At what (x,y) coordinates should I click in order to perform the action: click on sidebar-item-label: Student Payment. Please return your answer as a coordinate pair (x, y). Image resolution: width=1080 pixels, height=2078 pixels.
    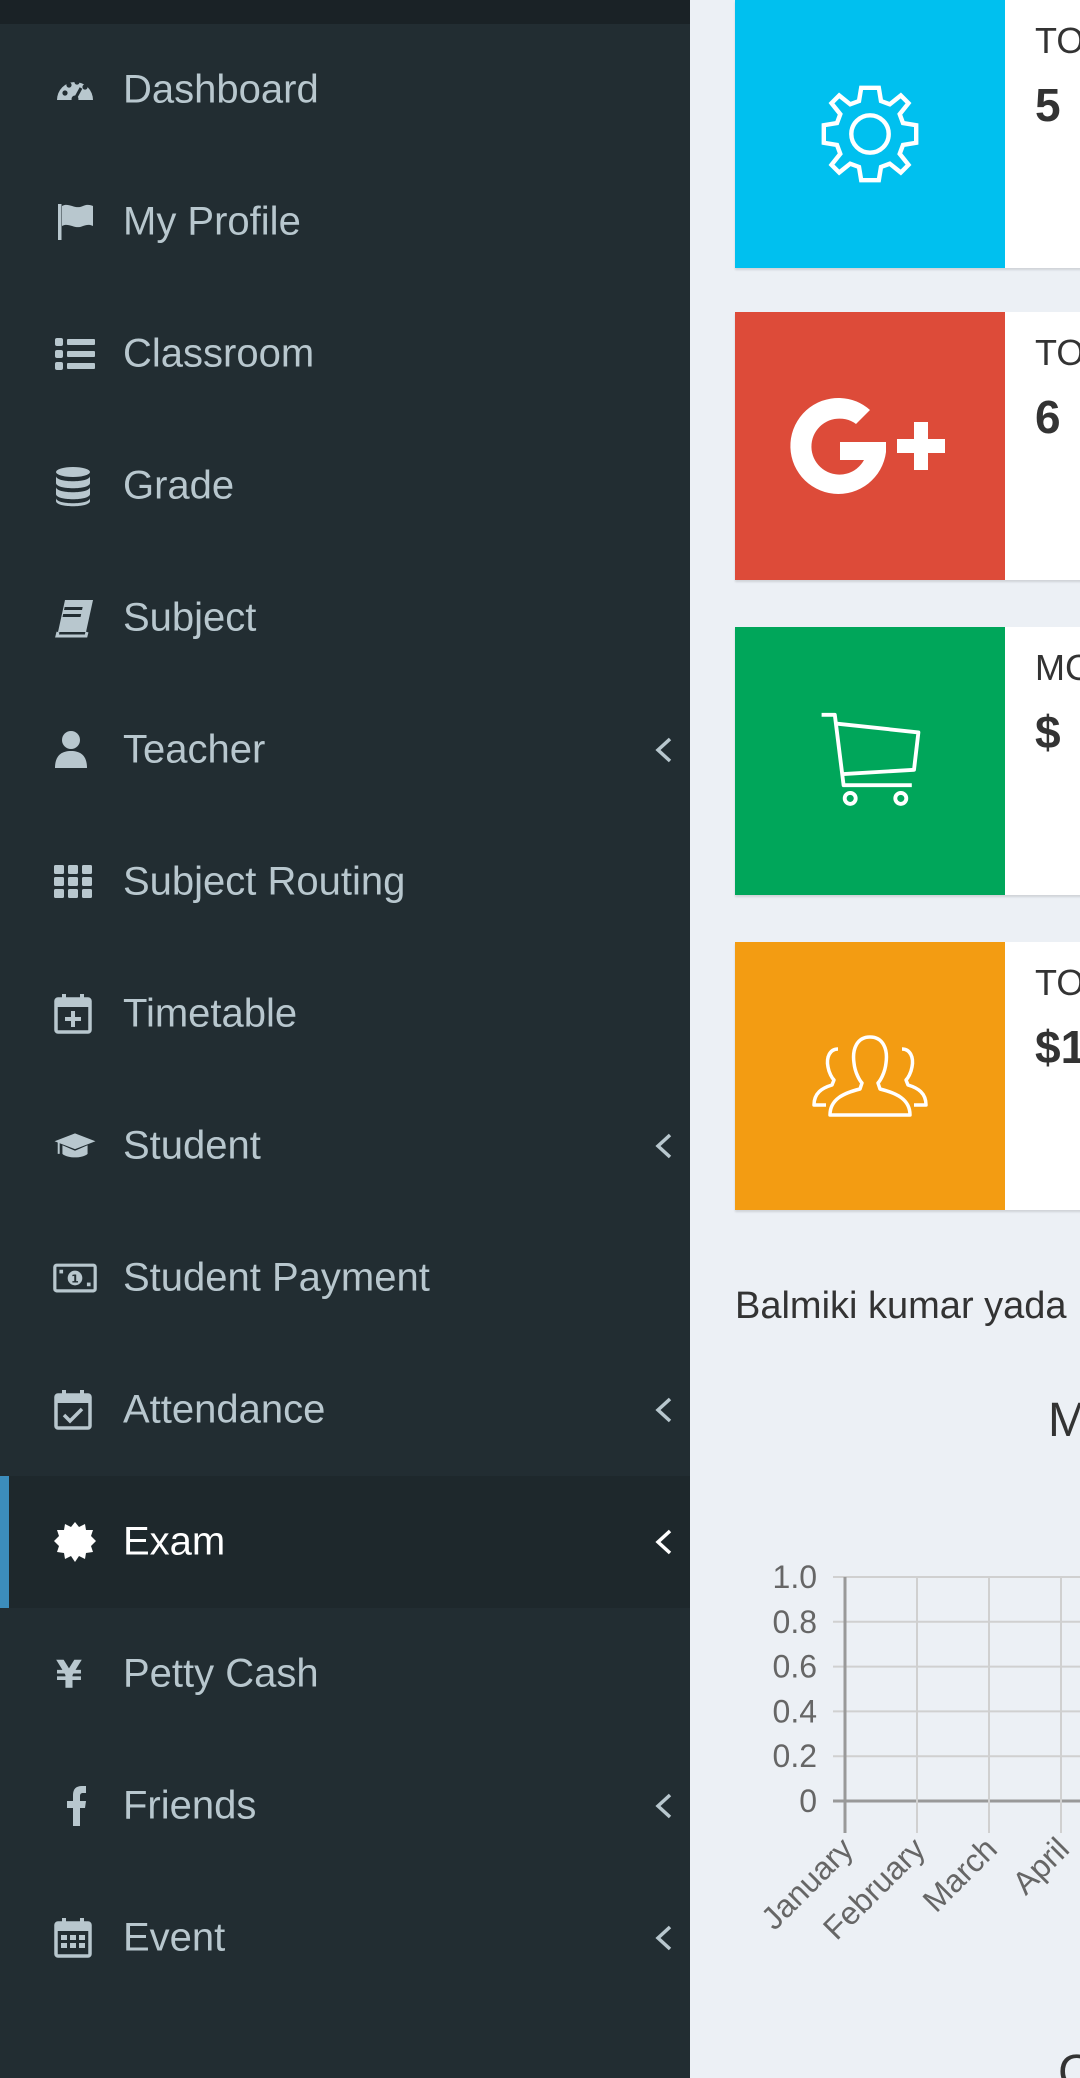
    Looking at the image, I should click on (276, 1277).